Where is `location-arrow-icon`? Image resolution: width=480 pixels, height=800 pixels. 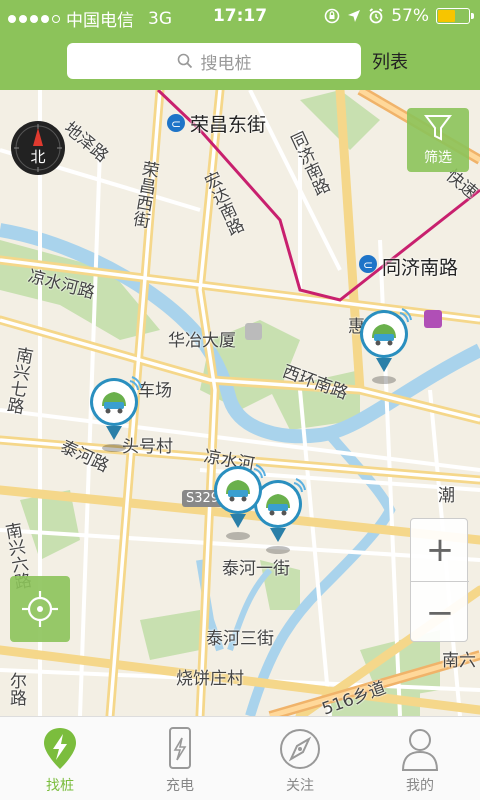 location-arrow-icon is located at coordinates (354, 16).